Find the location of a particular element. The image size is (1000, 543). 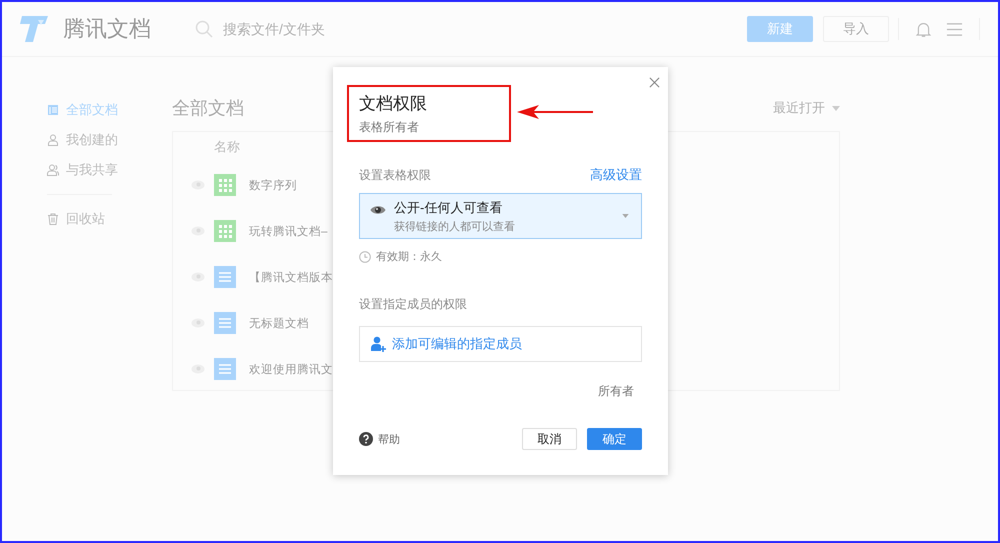

sidebar-item: 与我共享 is located at coordinates (109, 170).